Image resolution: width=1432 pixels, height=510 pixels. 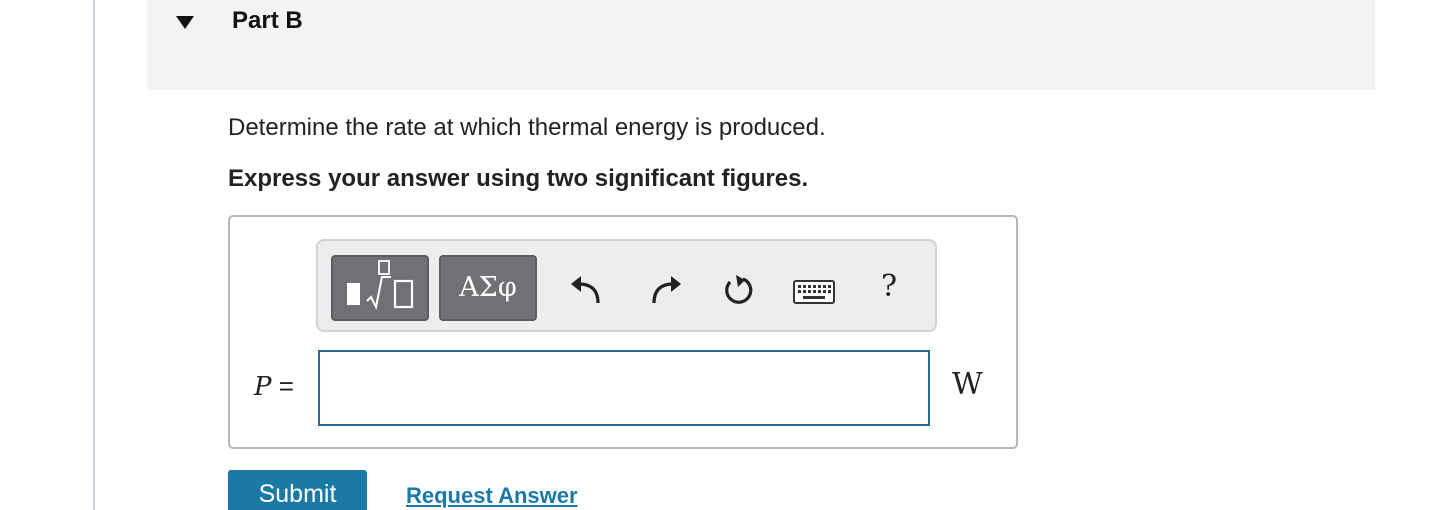 What do you see at coordinates (297, 490) in the screenshot?
I see `submit-button: Submit` at bounding box center [297, 490].